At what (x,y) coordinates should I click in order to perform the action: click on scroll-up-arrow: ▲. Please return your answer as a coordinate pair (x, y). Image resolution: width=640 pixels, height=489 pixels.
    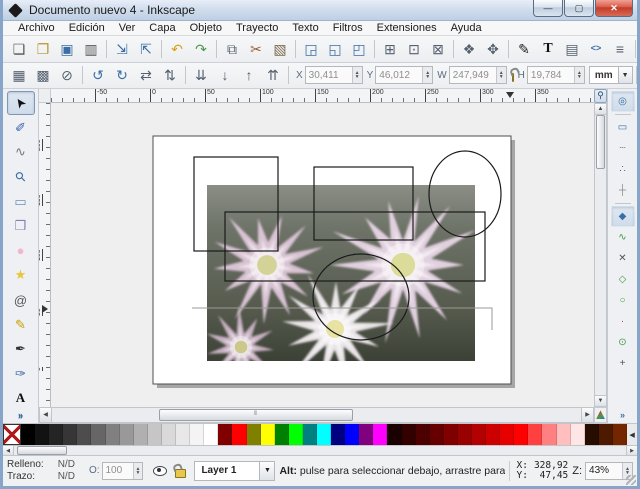
    Looking at the image, I should click on (600, 109).